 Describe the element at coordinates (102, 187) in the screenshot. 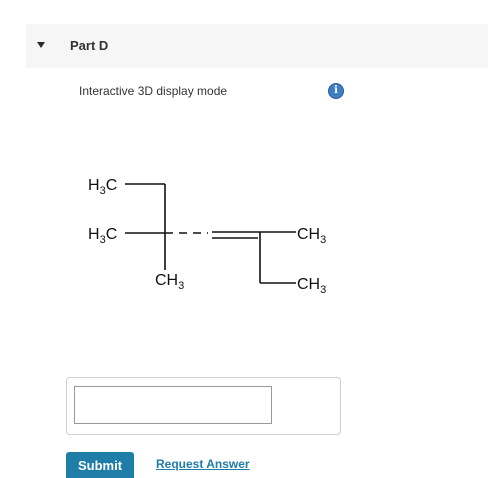

I see `label-h3c-top: H3C` at that location.